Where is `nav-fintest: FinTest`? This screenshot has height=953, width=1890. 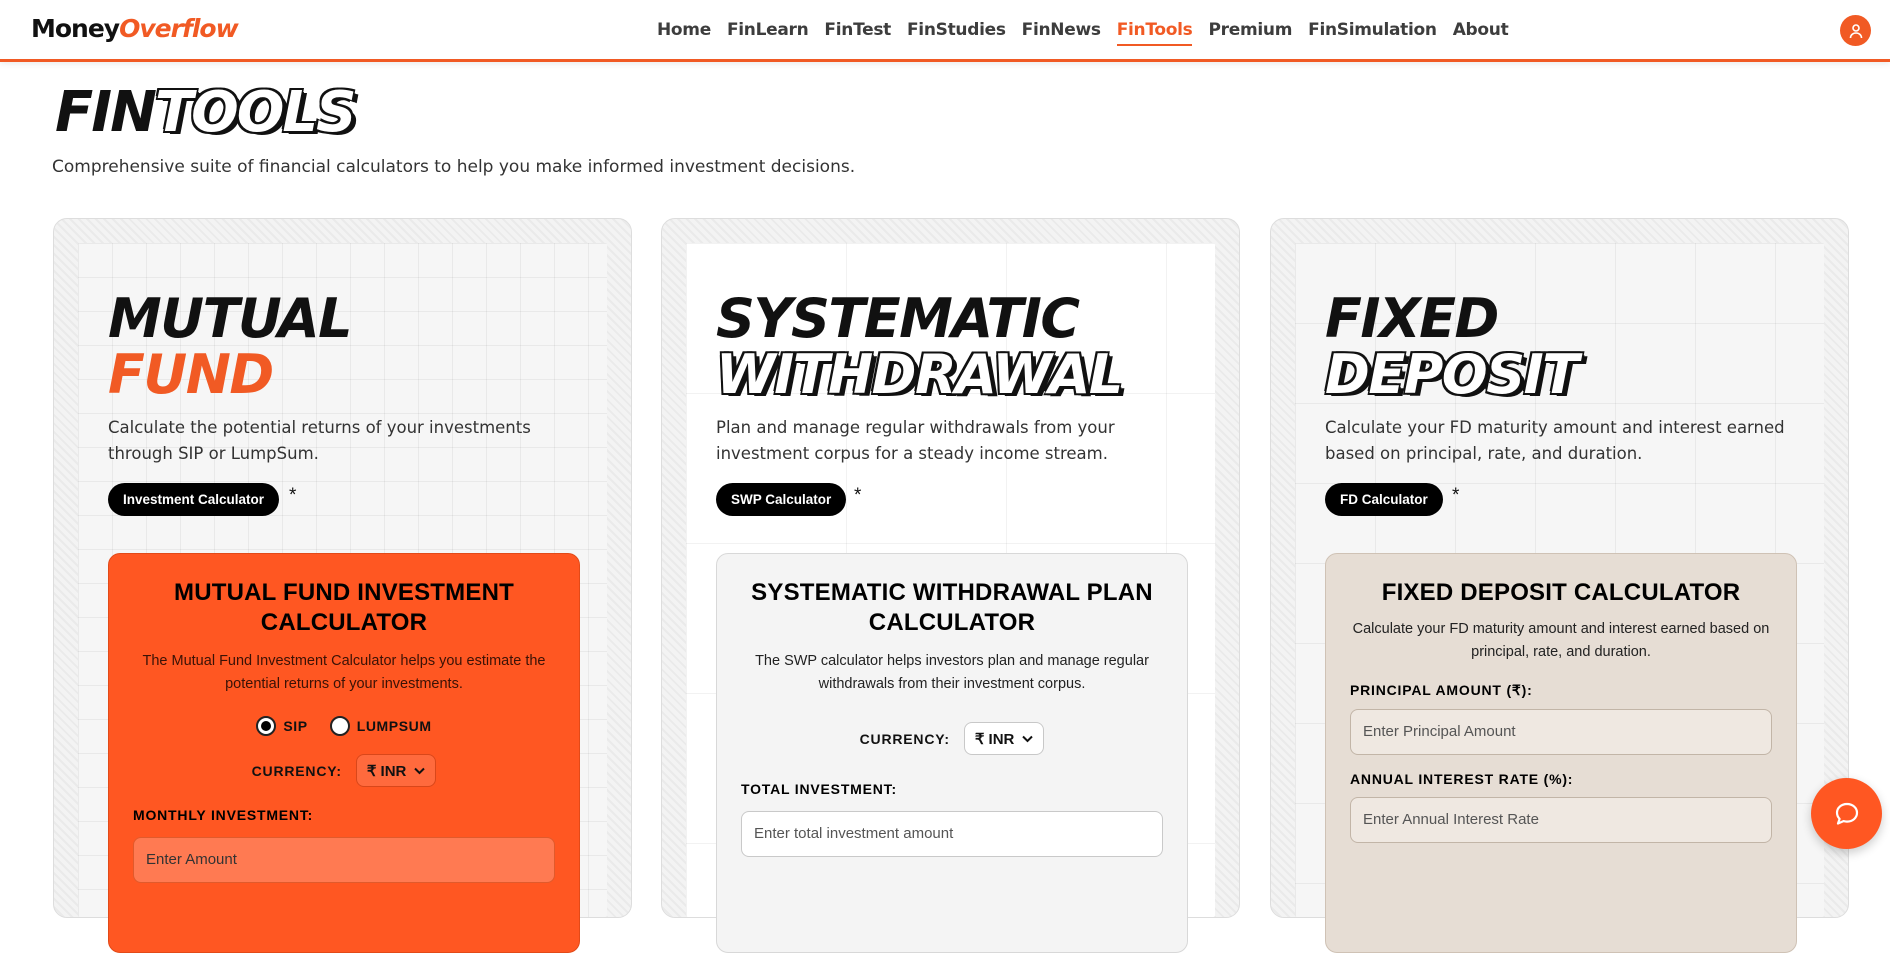
nav-fintest: FinTest is located at coordinates (857, 33).